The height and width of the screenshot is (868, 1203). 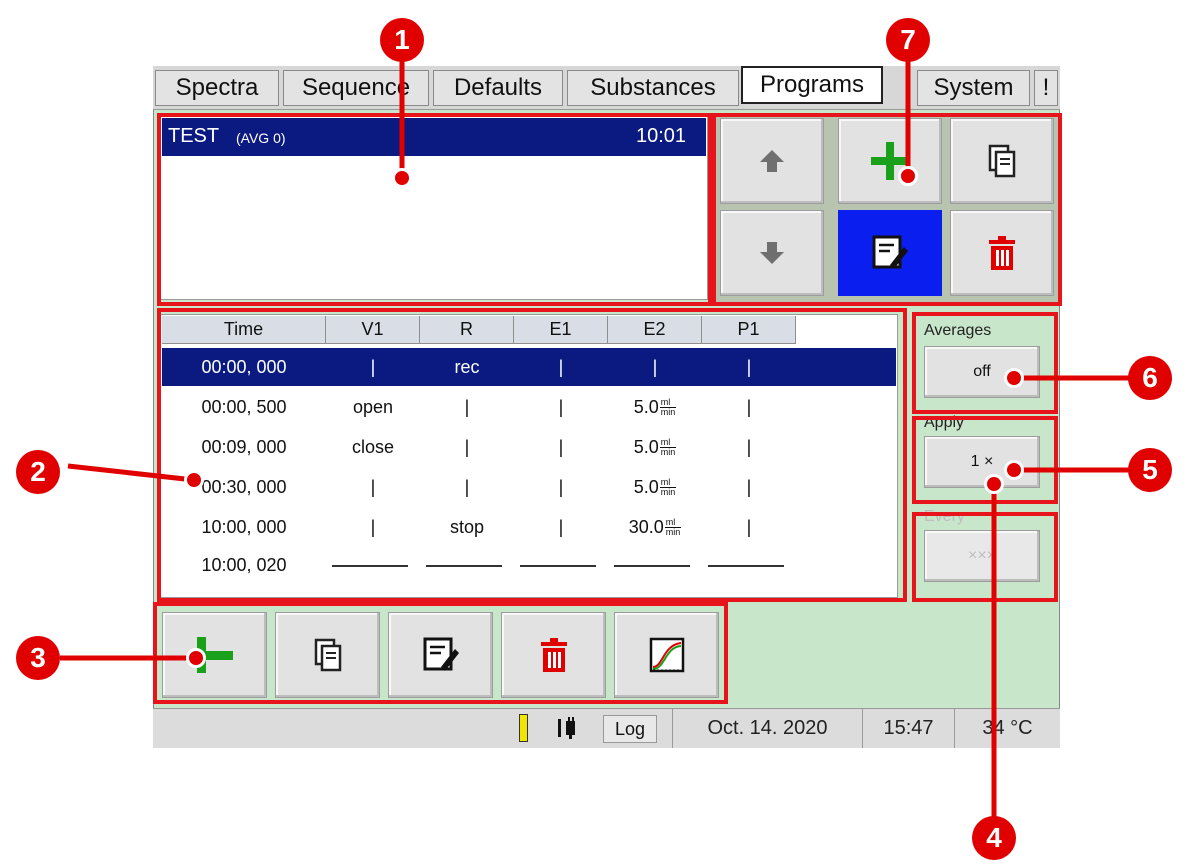 I want to click on callout-badge-7: 7, so click(x=908, y=40).